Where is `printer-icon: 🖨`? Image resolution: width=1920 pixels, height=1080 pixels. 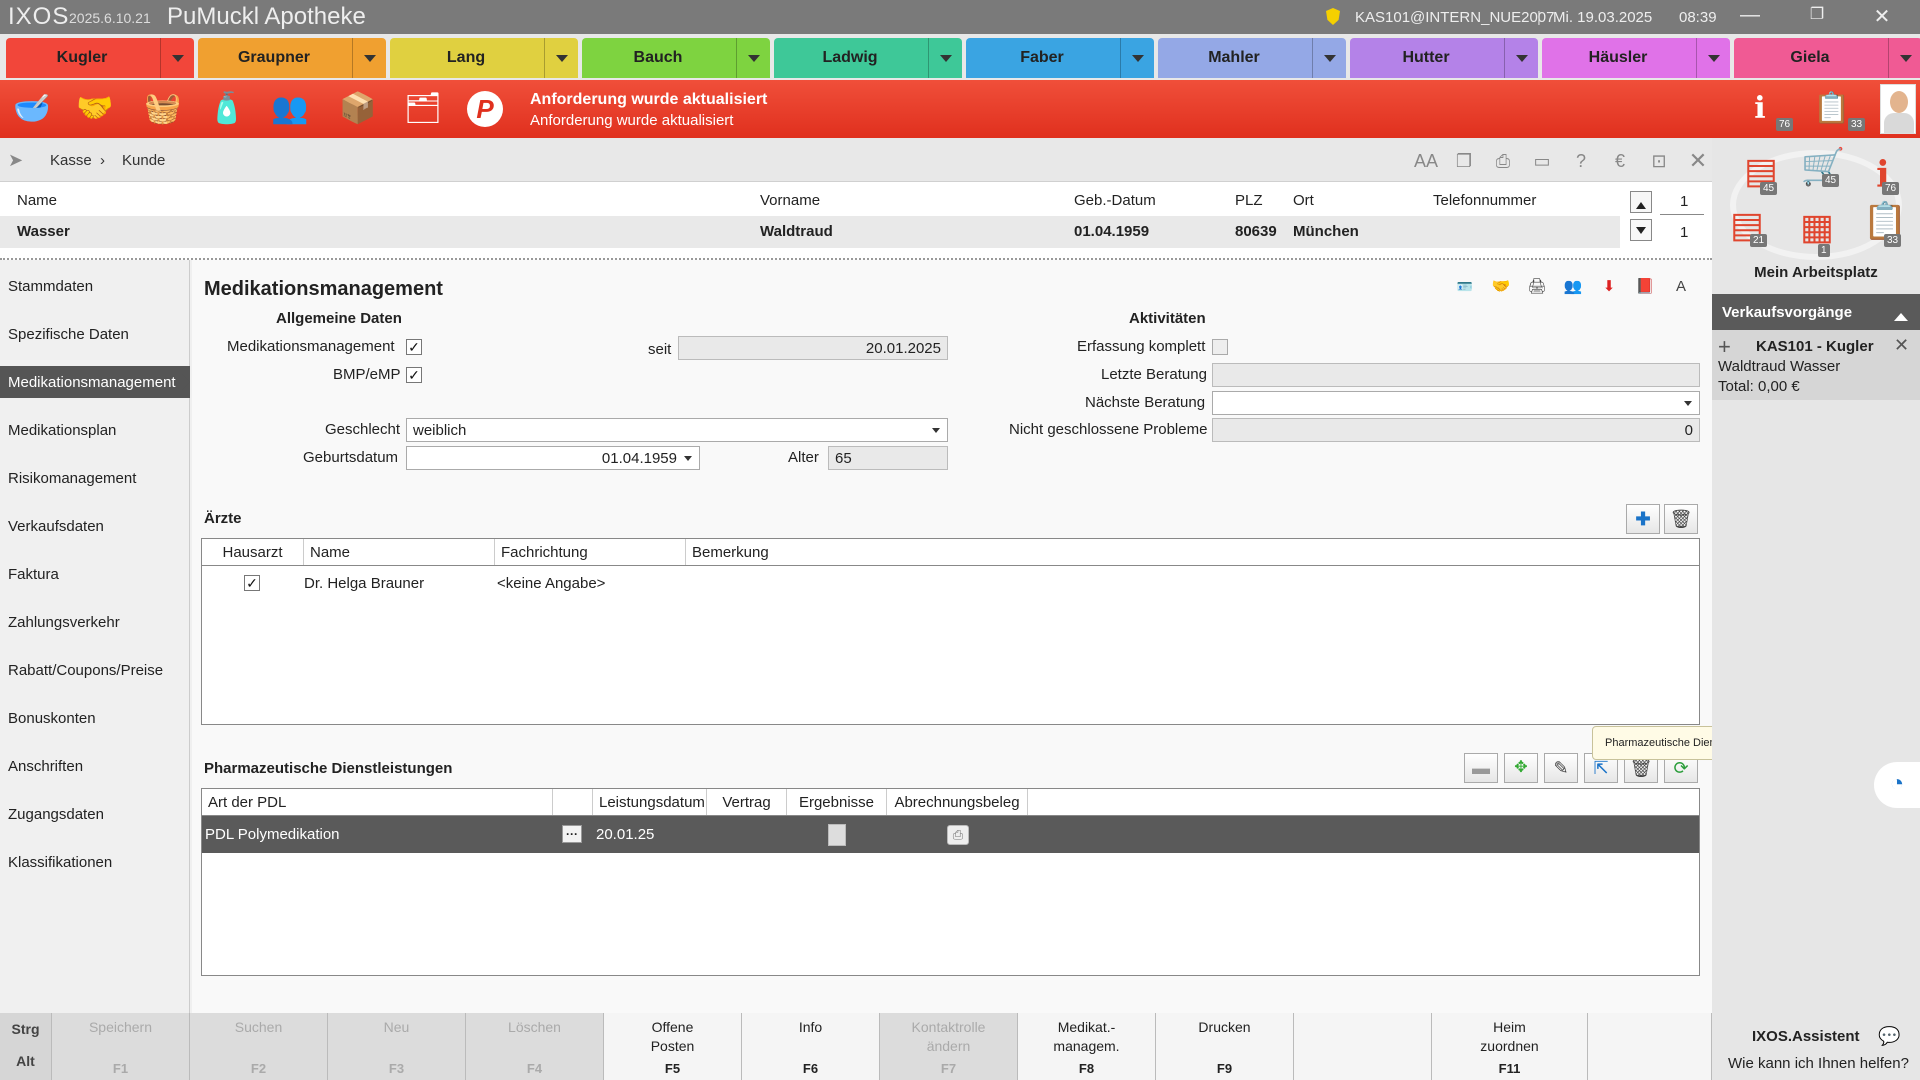
printer-icon: 🖨 is located at coordinates (1537, 288).